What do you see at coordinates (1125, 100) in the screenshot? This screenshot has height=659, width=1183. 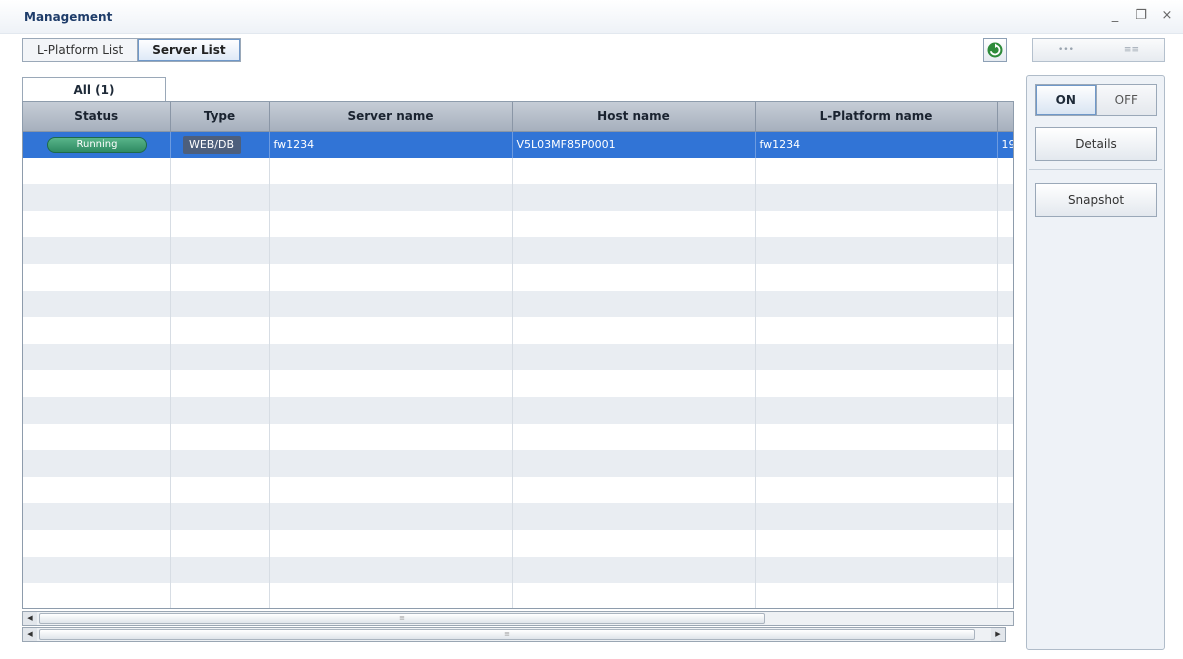 I see `power-off-button: OFF` at bounding box center [1125, 100].